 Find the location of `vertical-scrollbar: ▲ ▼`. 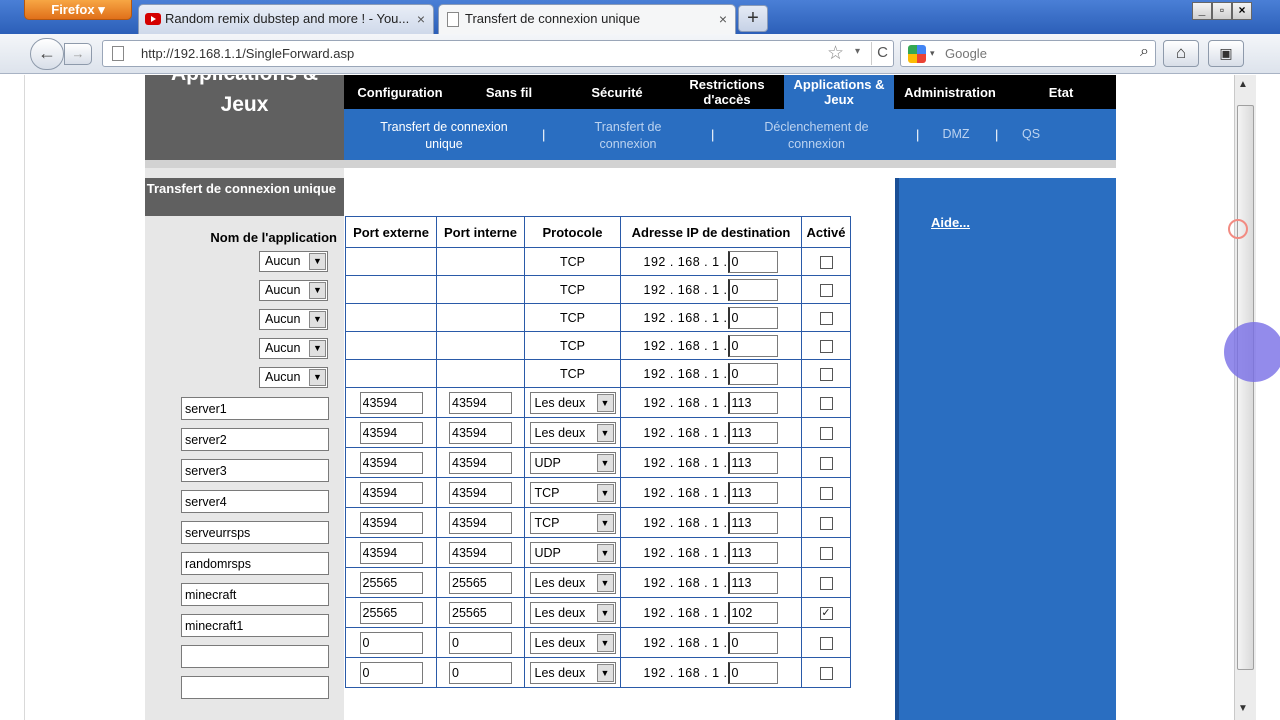

vertical-scrollbar: ▲ ▼ is located at coordinates (1245, 397).